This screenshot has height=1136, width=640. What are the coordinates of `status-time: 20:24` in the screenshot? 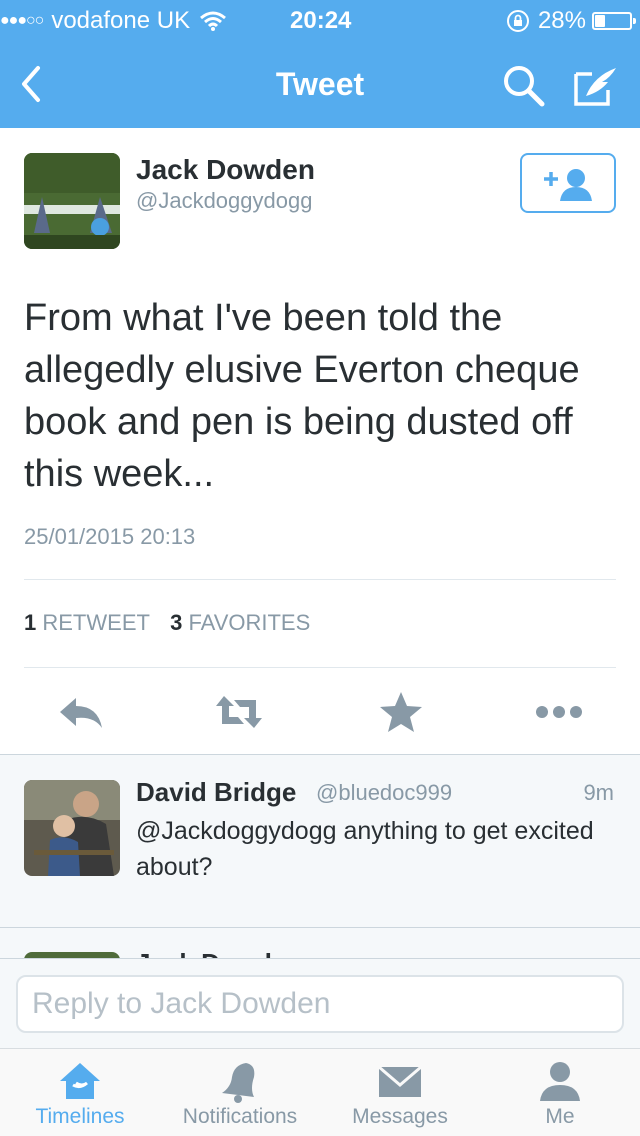 It's located at (321, 20).